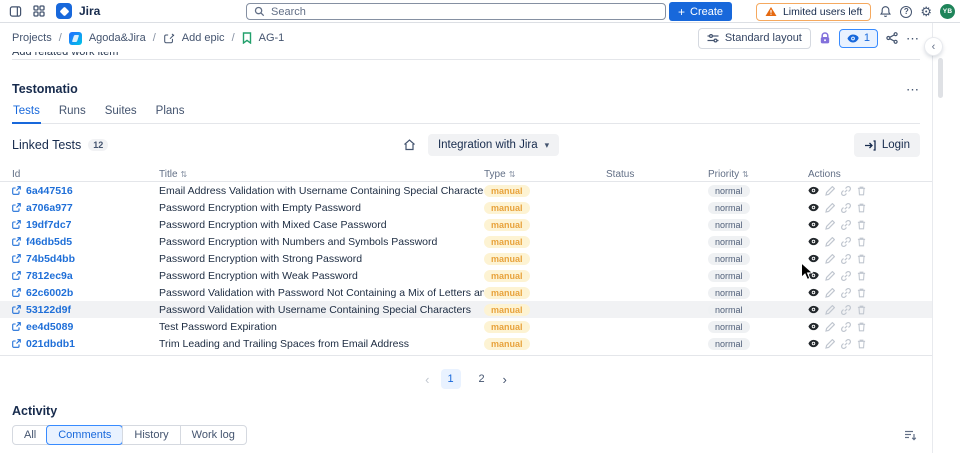 The width and height of the screenshot is (960, 453). I want to click on test-id-link: 7812ec9a, so click(49, 276).